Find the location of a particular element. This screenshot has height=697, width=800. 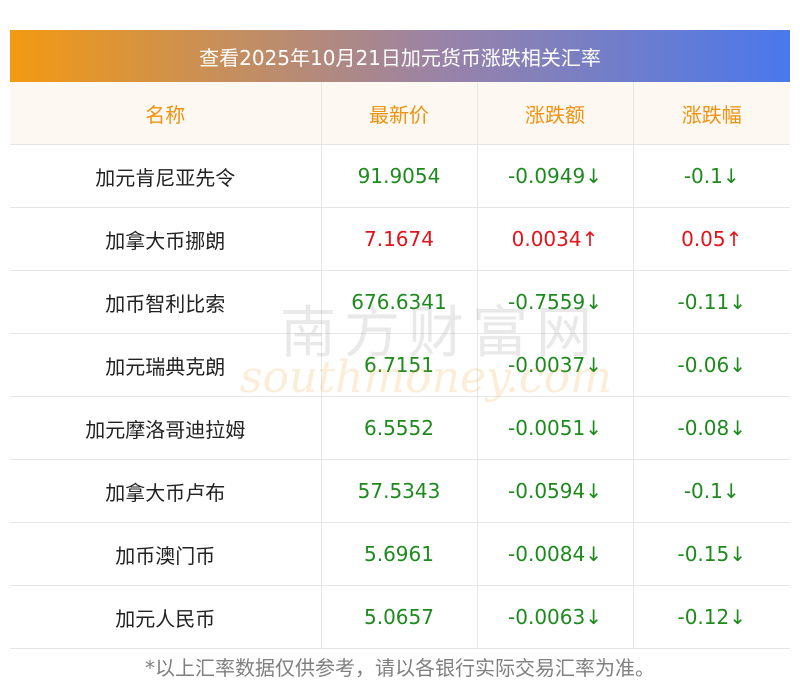

cell-change-pct: -0.11↓ is located at coordinates (711, 302).